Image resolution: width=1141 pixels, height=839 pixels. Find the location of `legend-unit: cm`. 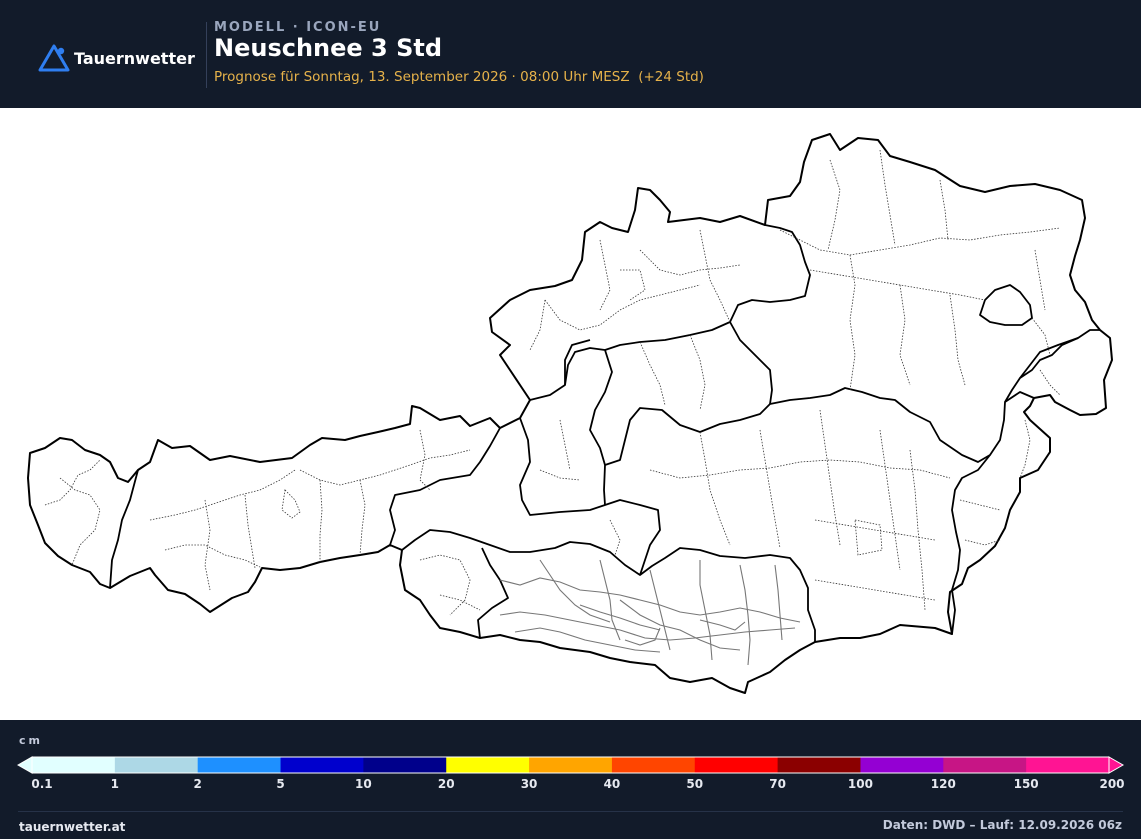

legend-unit: cm is located at coordinates (31, 740).